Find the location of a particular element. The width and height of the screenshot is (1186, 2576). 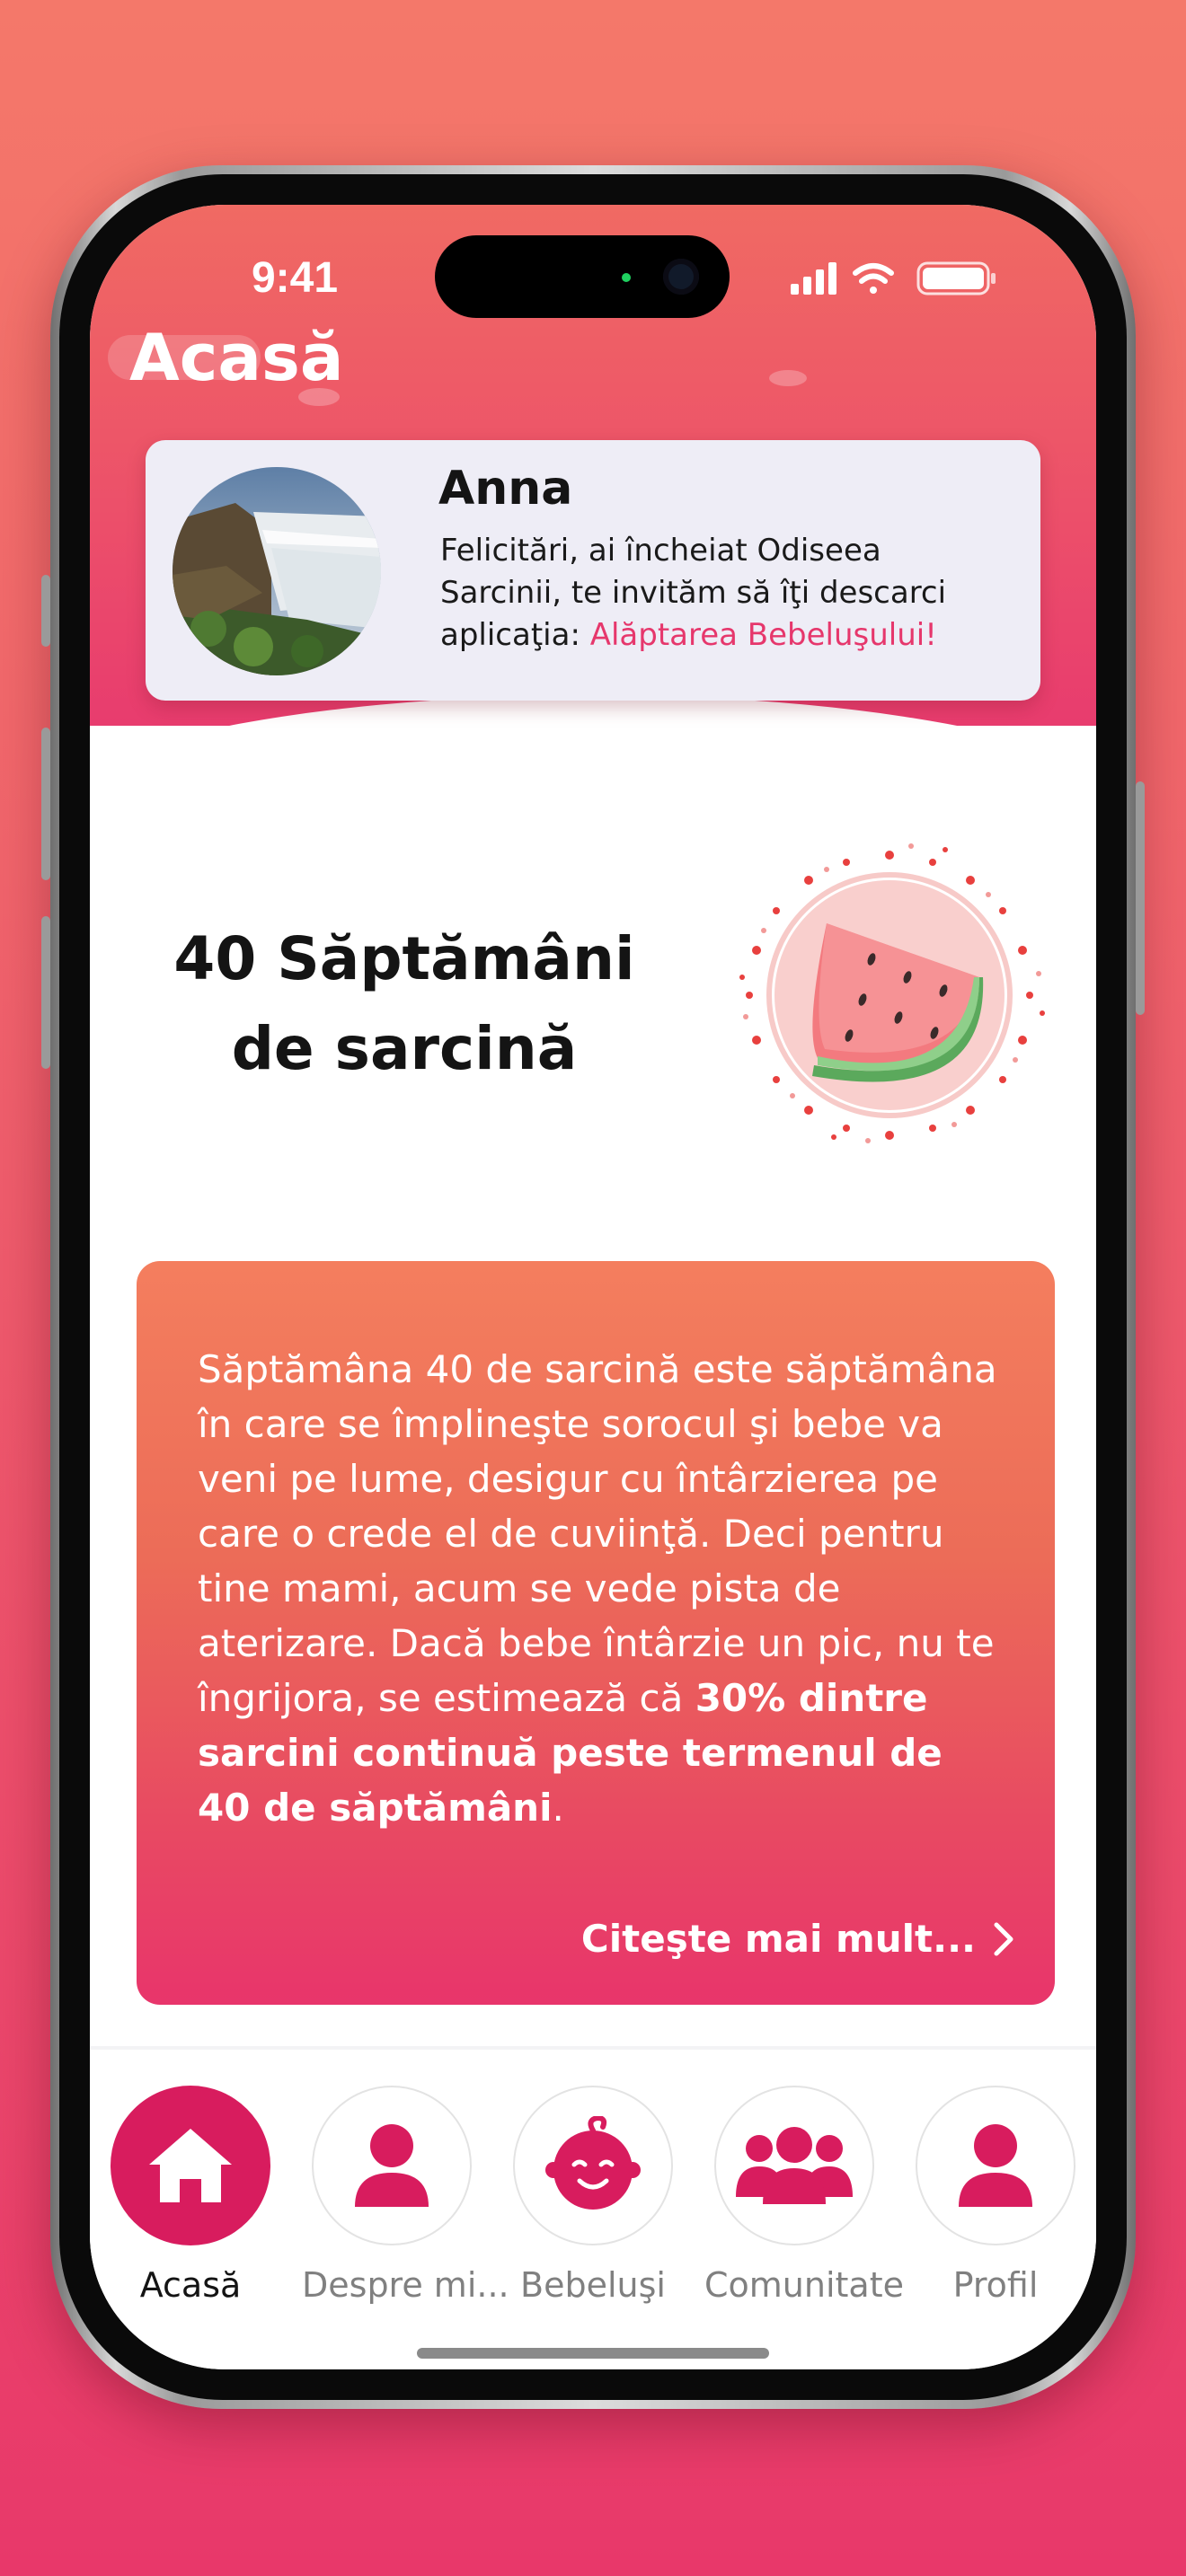

home-icon is located at coordinates (190, 2165).